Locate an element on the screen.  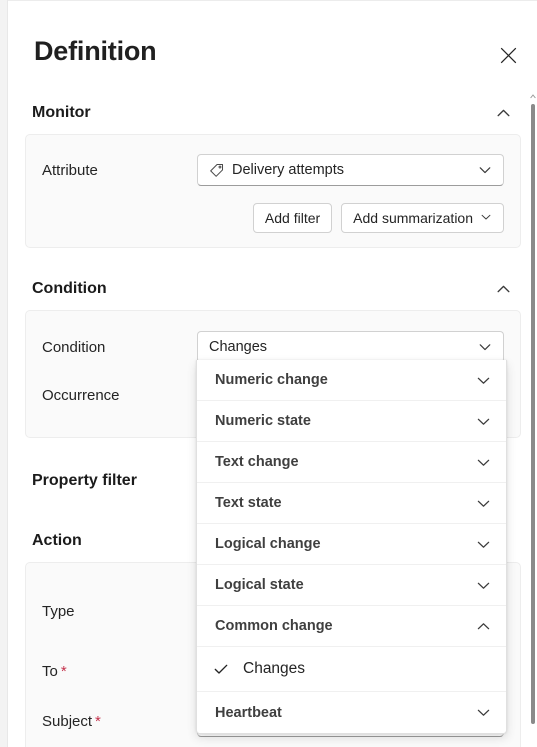
dropdown-option-changes: Changes is located at coordinates (351, 669).